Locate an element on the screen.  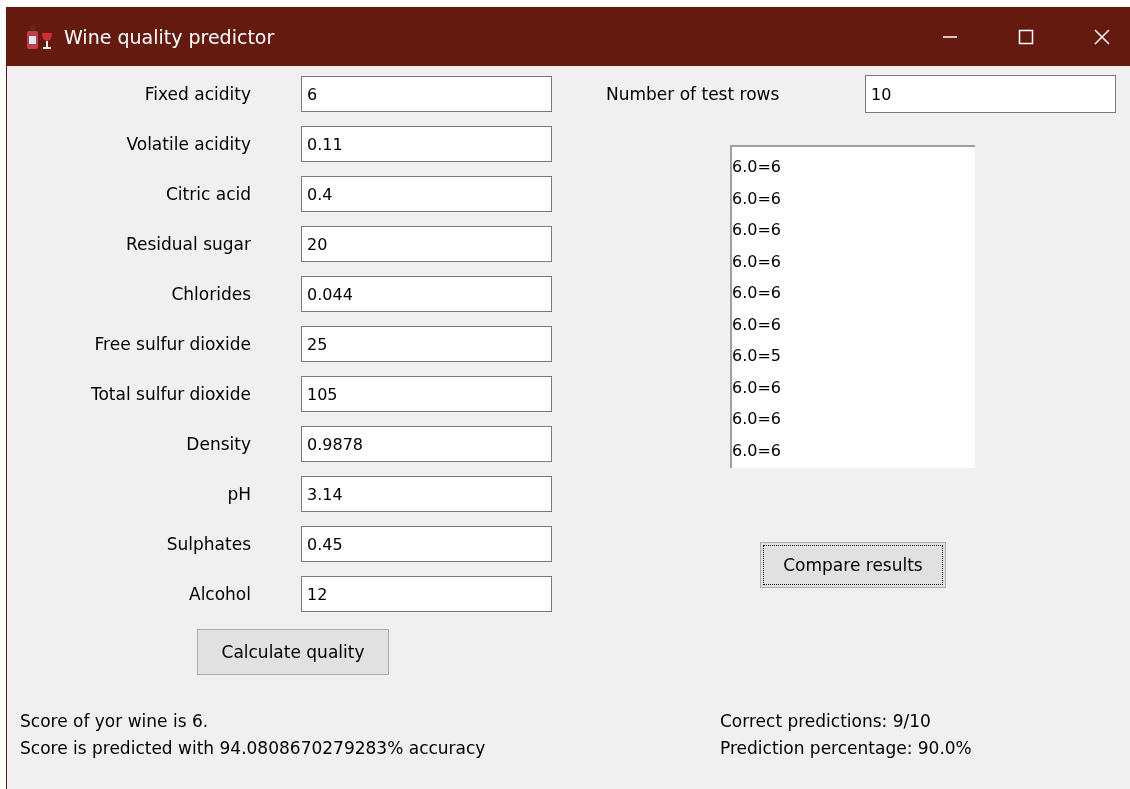
input-field: 6 is located at coordinates (426, 94).